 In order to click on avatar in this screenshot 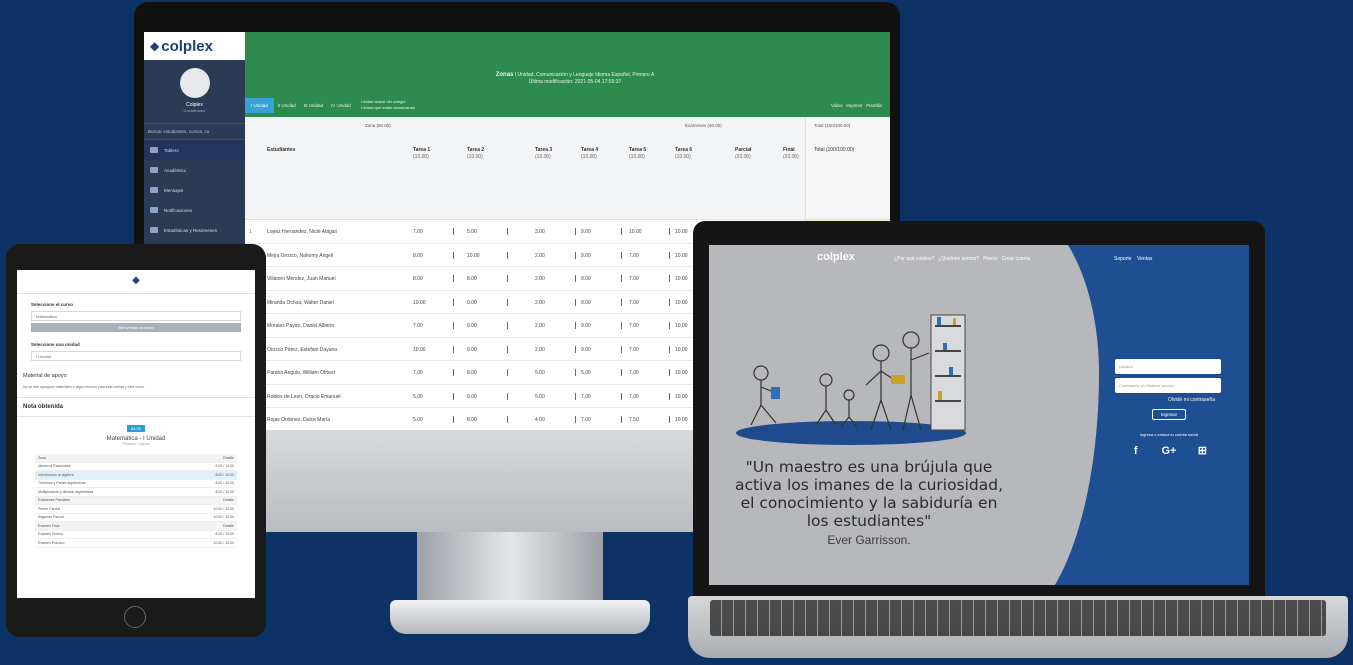, I will do `click(194, 83)`.